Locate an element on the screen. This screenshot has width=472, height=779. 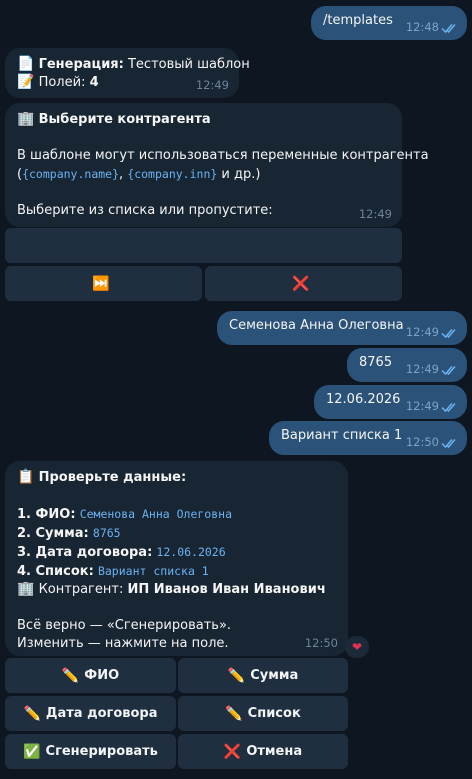
edit-list-button: ✏️ Список is located at coordinates (263, 713).